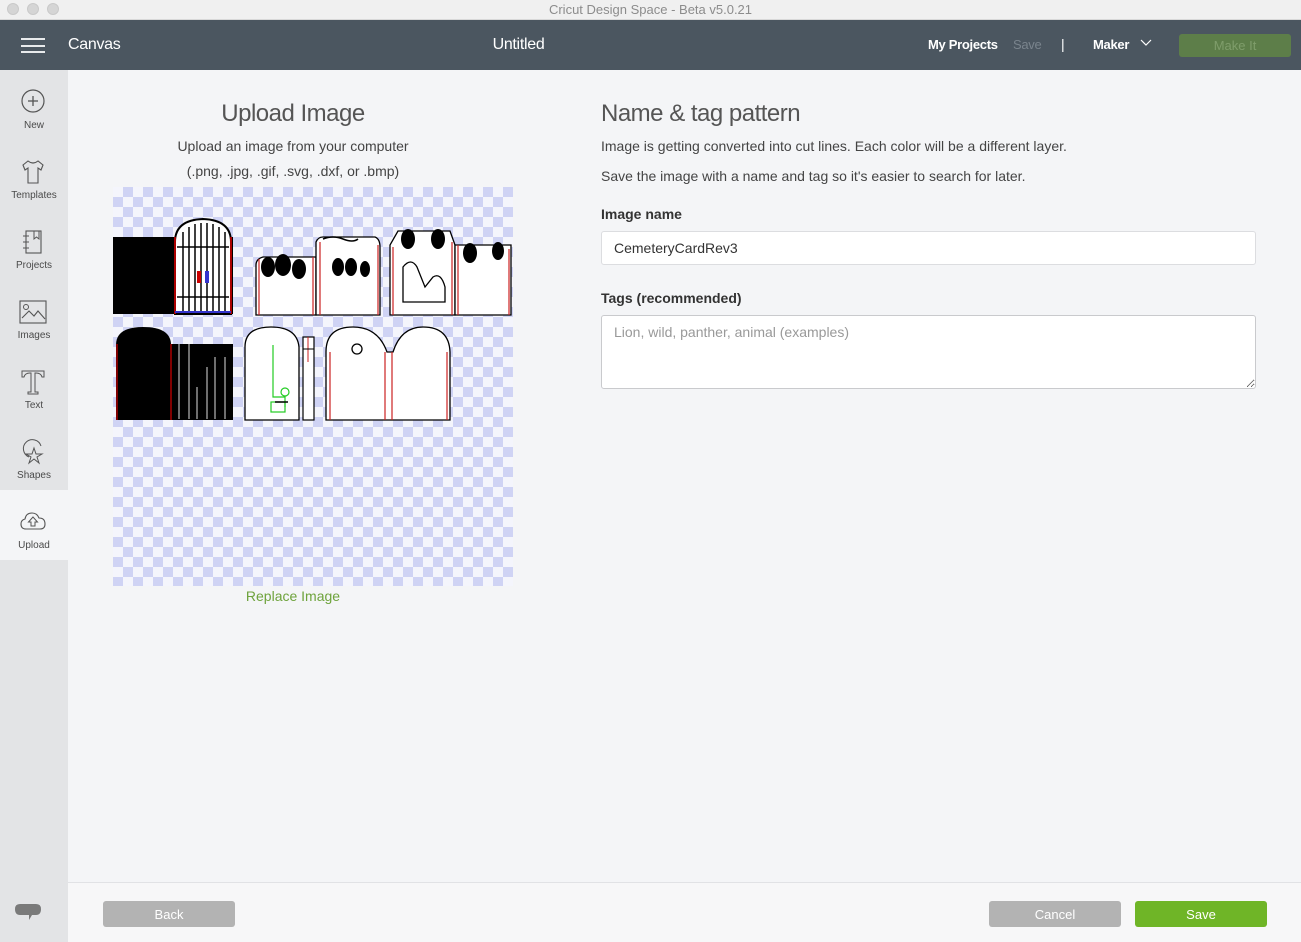 The image size is (1301, 942). I want to click on chat-bubble-icon, so click(28, 914).